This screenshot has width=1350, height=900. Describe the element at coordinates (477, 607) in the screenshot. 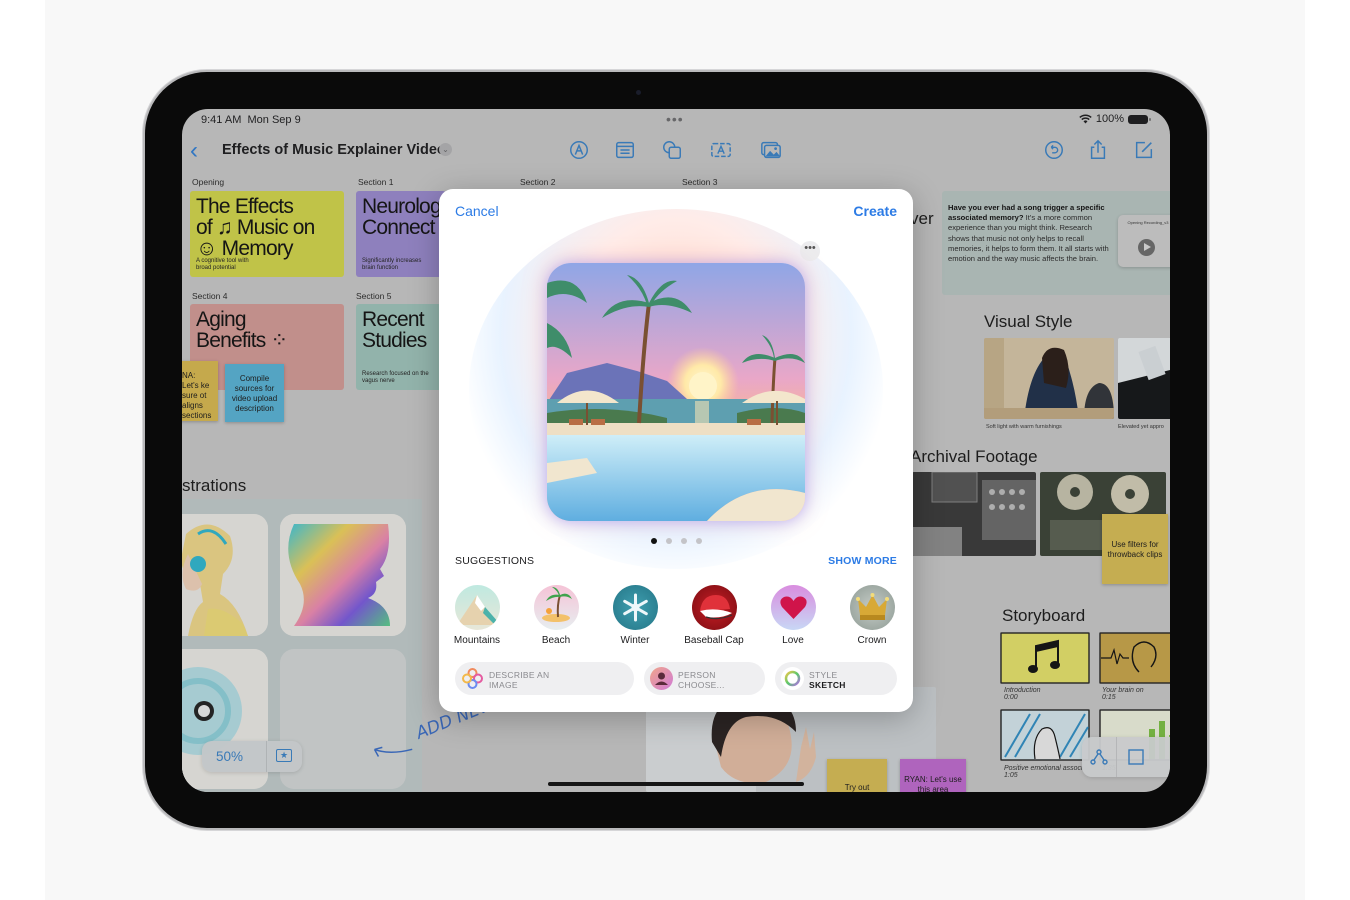

I see `mountain-icon` at that location.